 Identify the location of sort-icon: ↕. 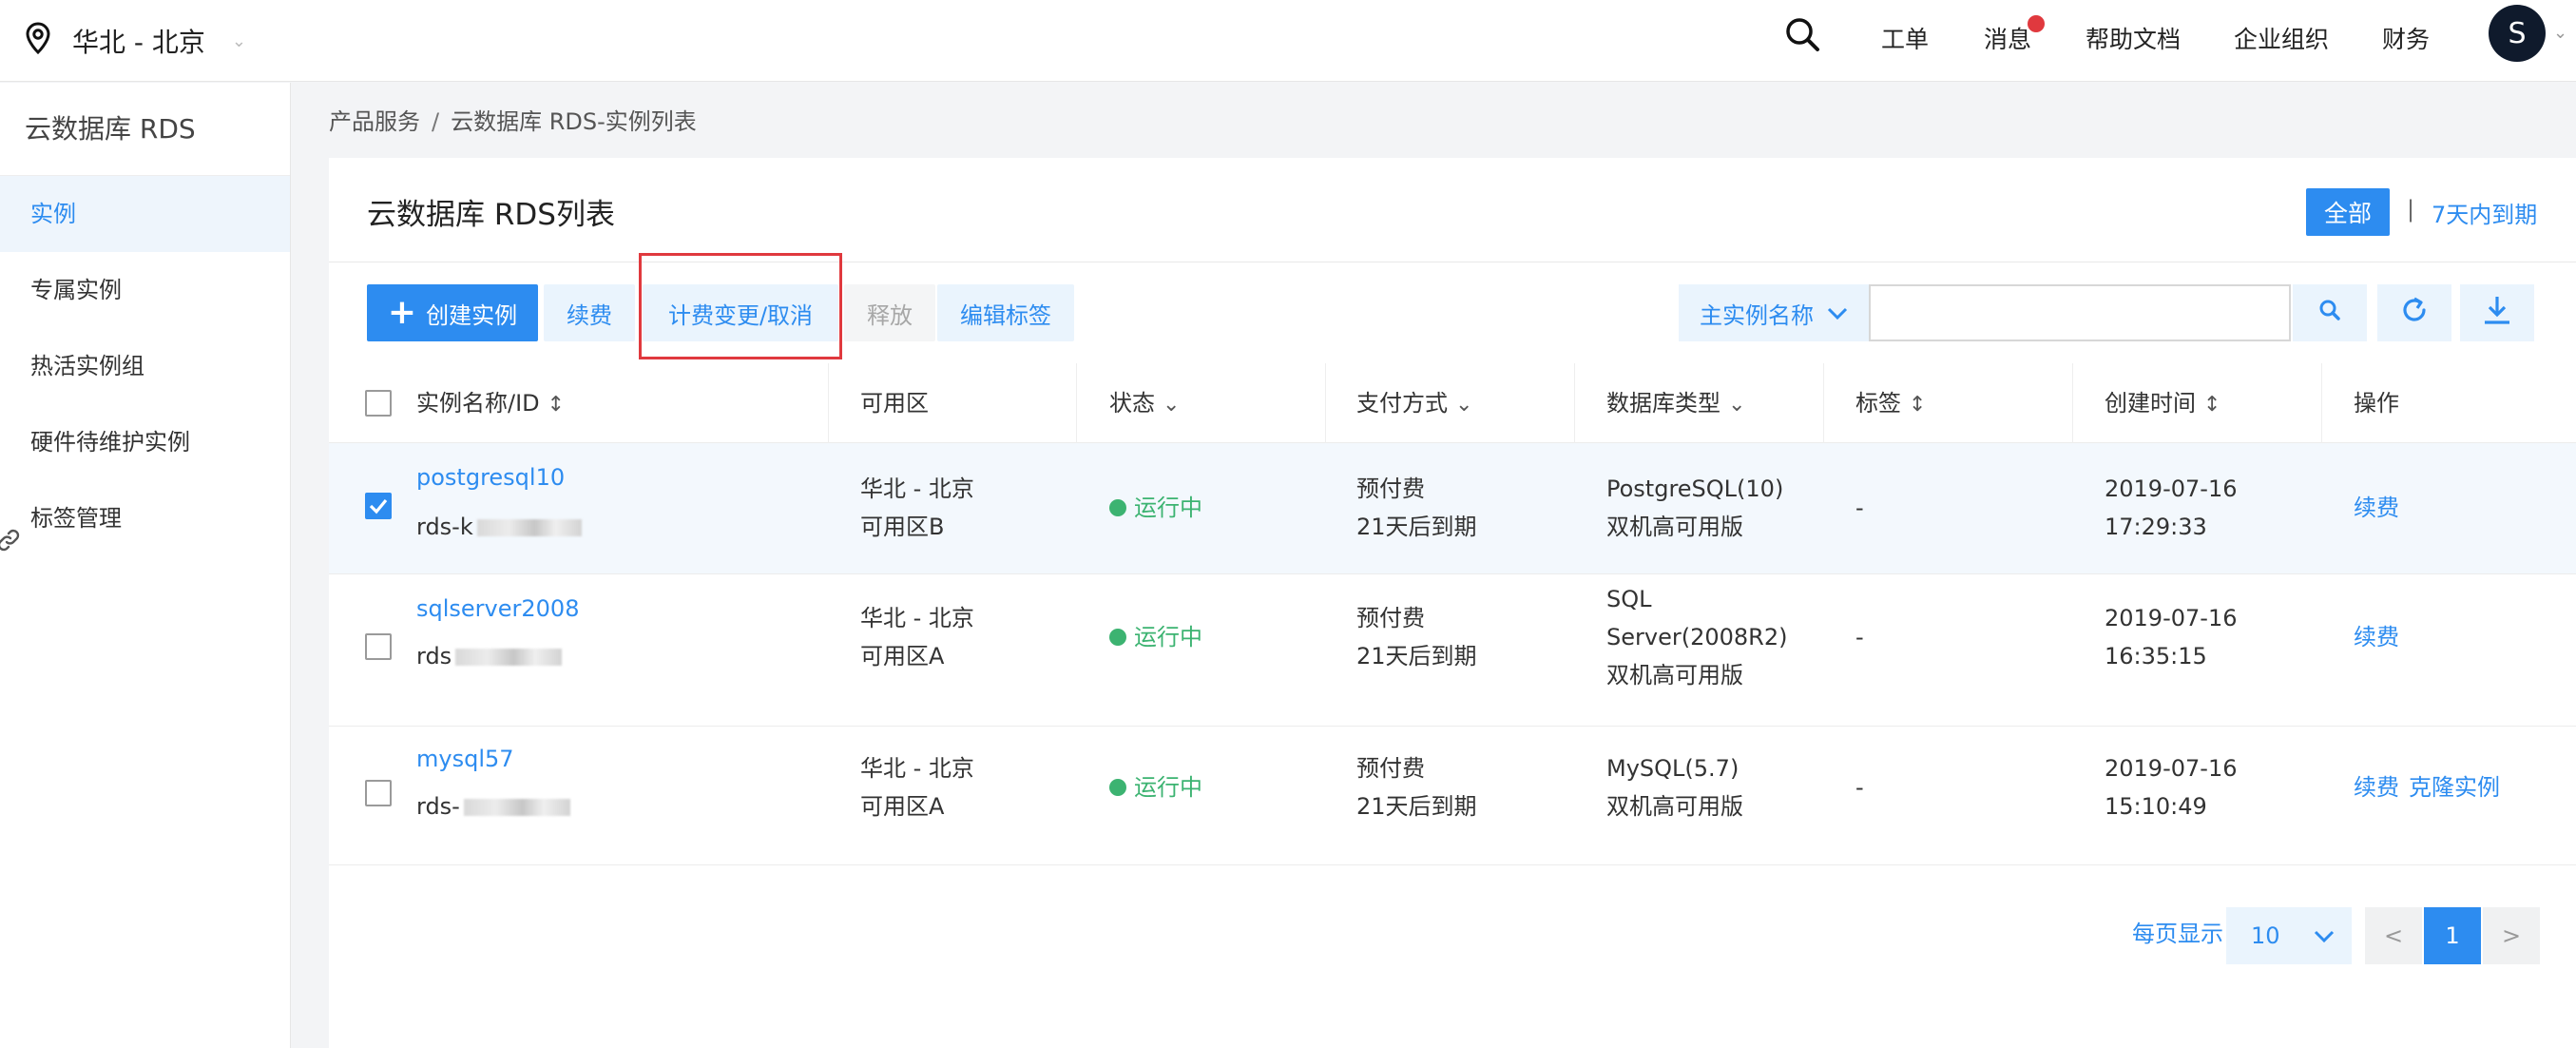
(2212, 405).